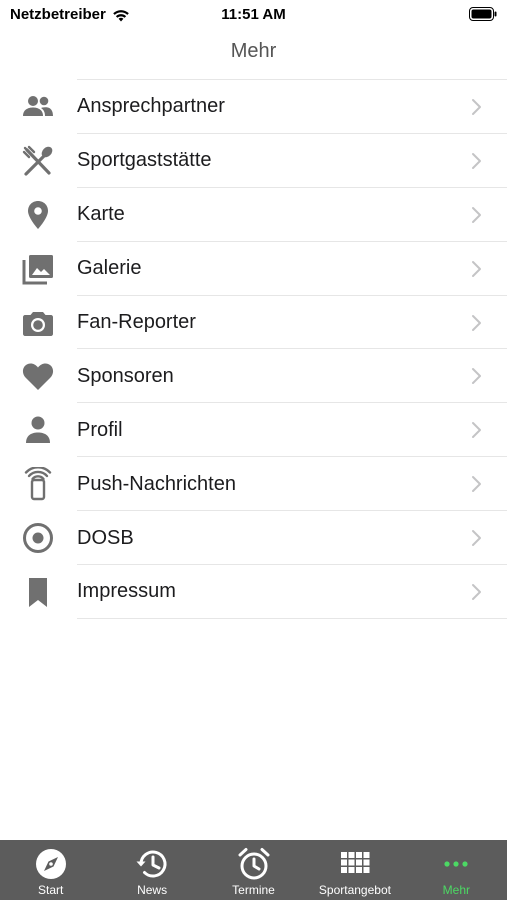 The height and width of the screenshot is (900, 507). What do you see at coordinates (483, 14) in the screenshot?
I see `battery-icon` at bounding box center [483, 14].